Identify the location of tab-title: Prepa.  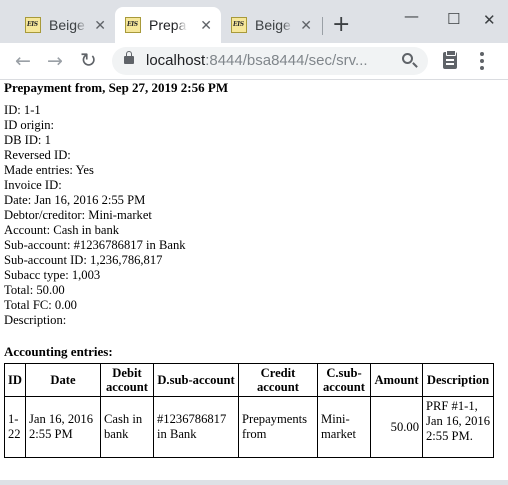
(168, 25).